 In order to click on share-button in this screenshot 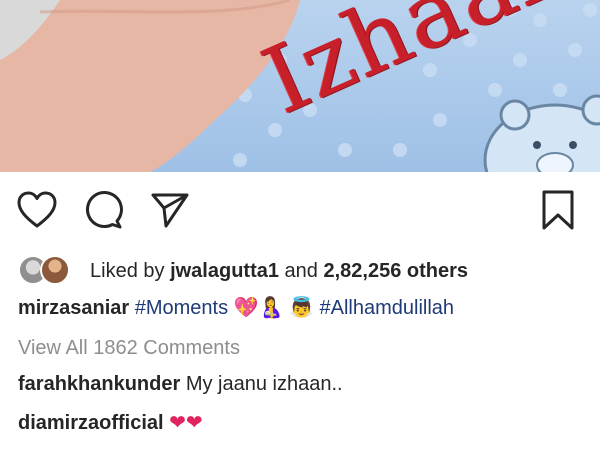, I will do `click(170, 210)`.